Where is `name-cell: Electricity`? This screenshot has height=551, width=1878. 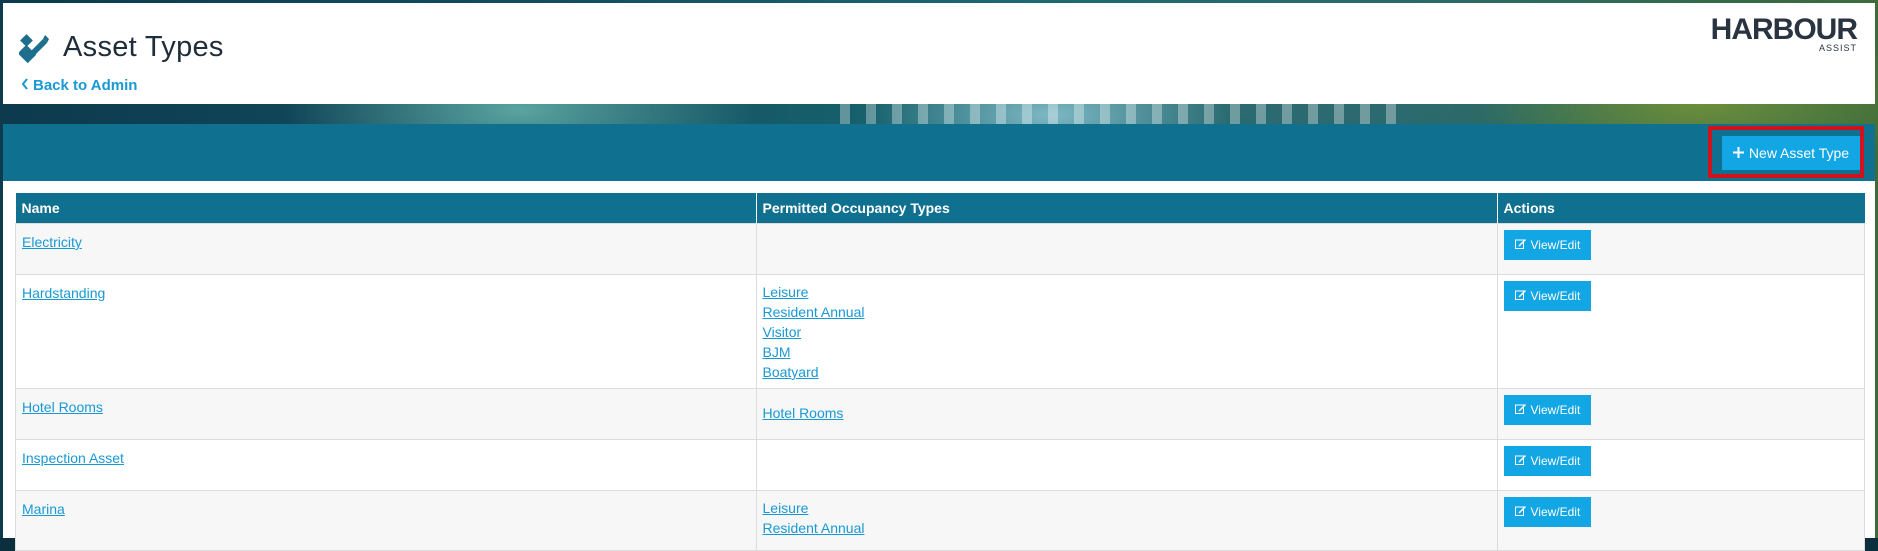
name-cell: Electricity is located at coordinates (386, 249).